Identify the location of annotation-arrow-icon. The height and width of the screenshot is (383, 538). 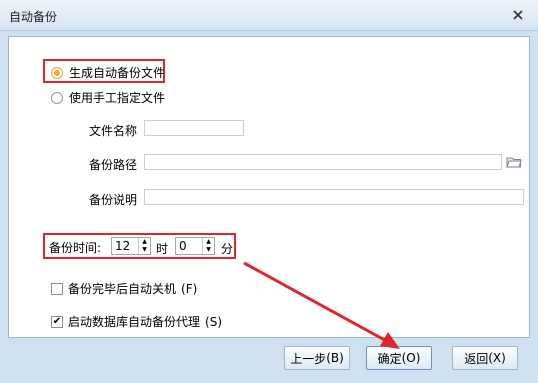
(321, 305).